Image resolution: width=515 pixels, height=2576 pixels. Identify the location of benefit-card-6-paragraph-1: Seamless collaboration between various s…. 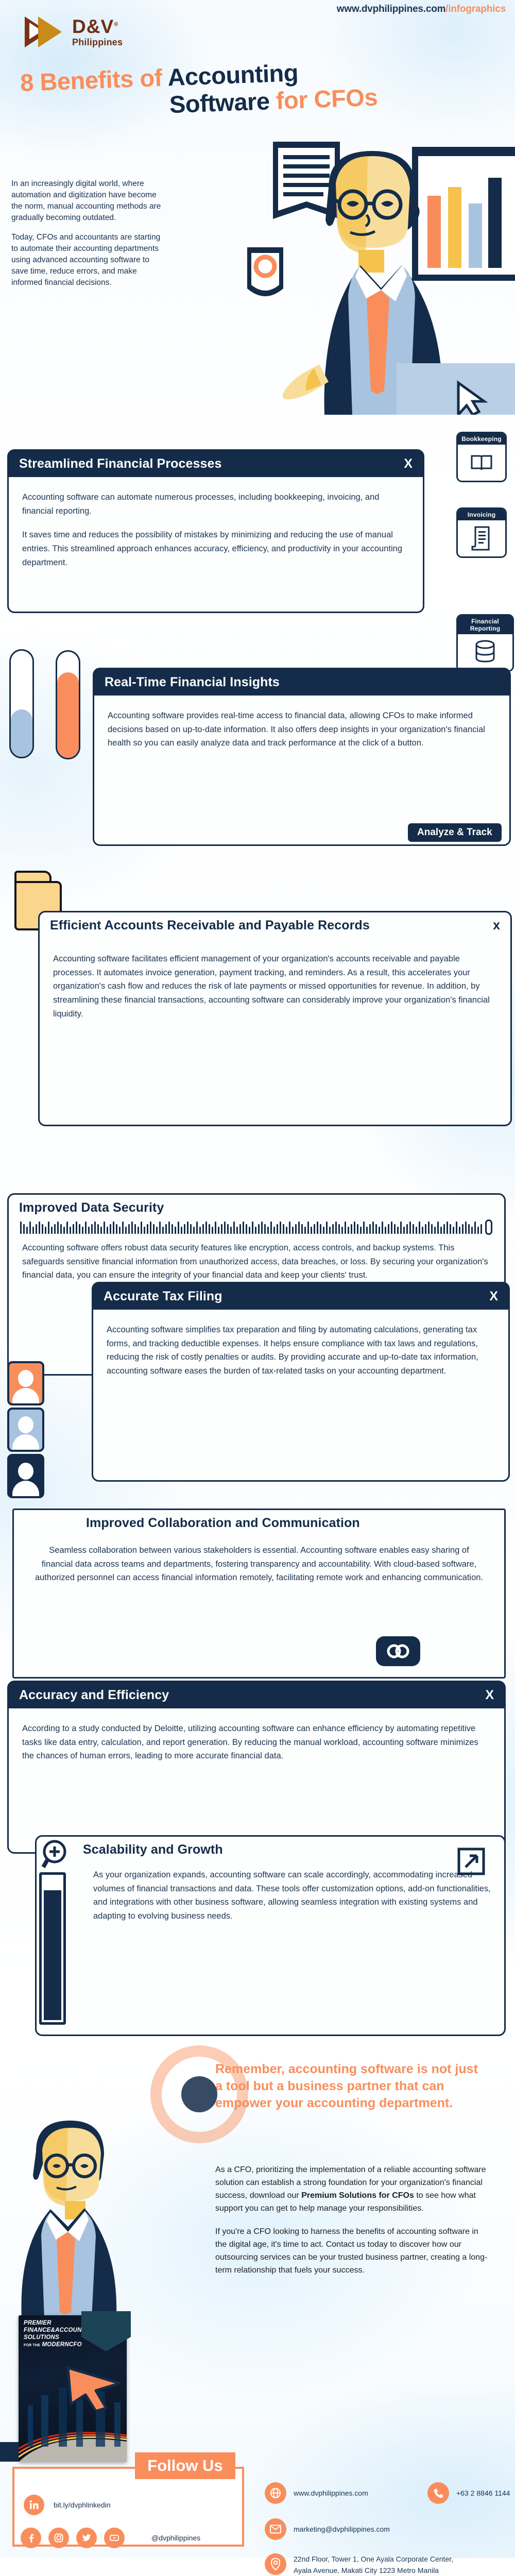
(259, 1564).